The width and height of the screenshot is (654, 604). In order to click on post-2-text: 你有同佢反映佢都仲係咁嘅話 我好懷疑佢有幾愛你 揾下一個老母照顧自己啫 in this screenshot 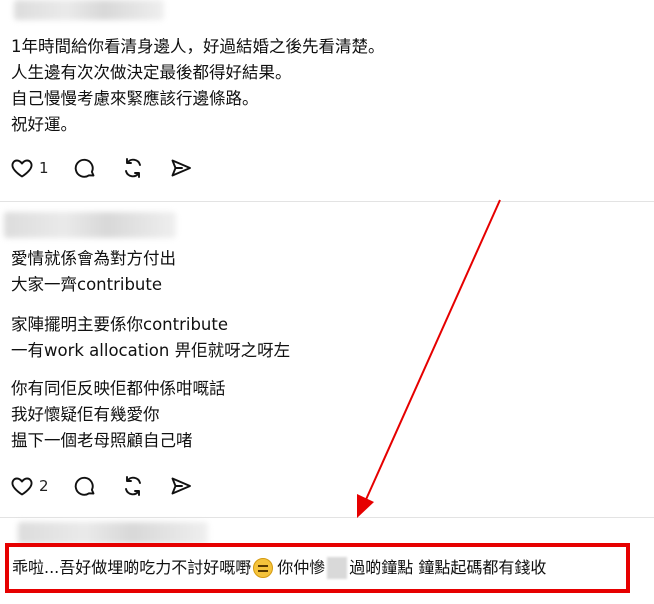, I will do `click(118, 415)`.